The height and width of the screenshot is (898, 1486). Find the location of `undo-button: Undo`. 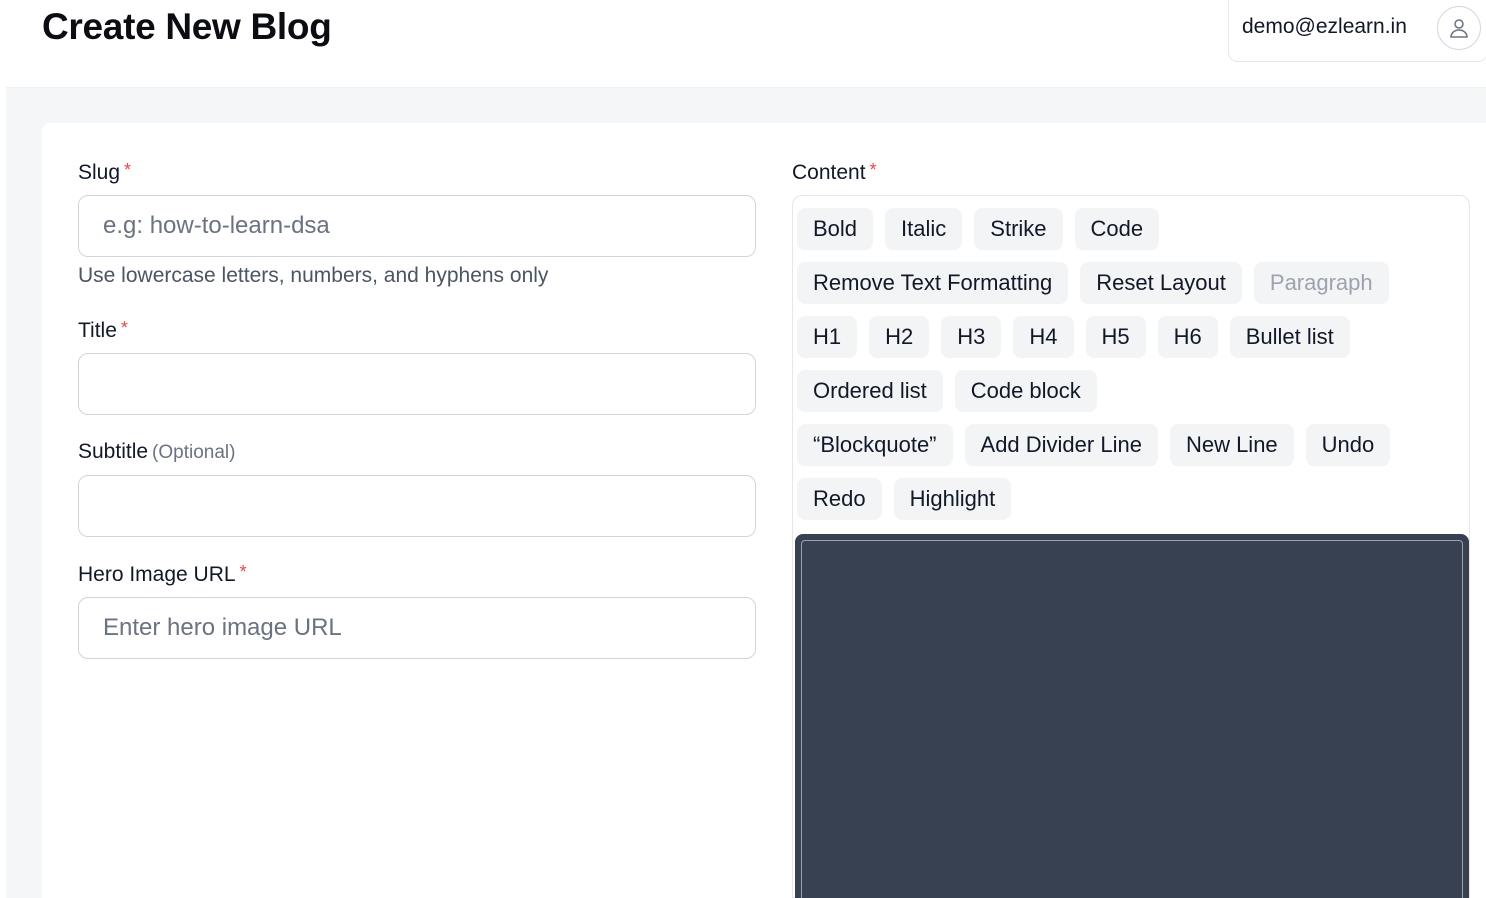

undo-button: Undo is located at coordinates (1348, 445).